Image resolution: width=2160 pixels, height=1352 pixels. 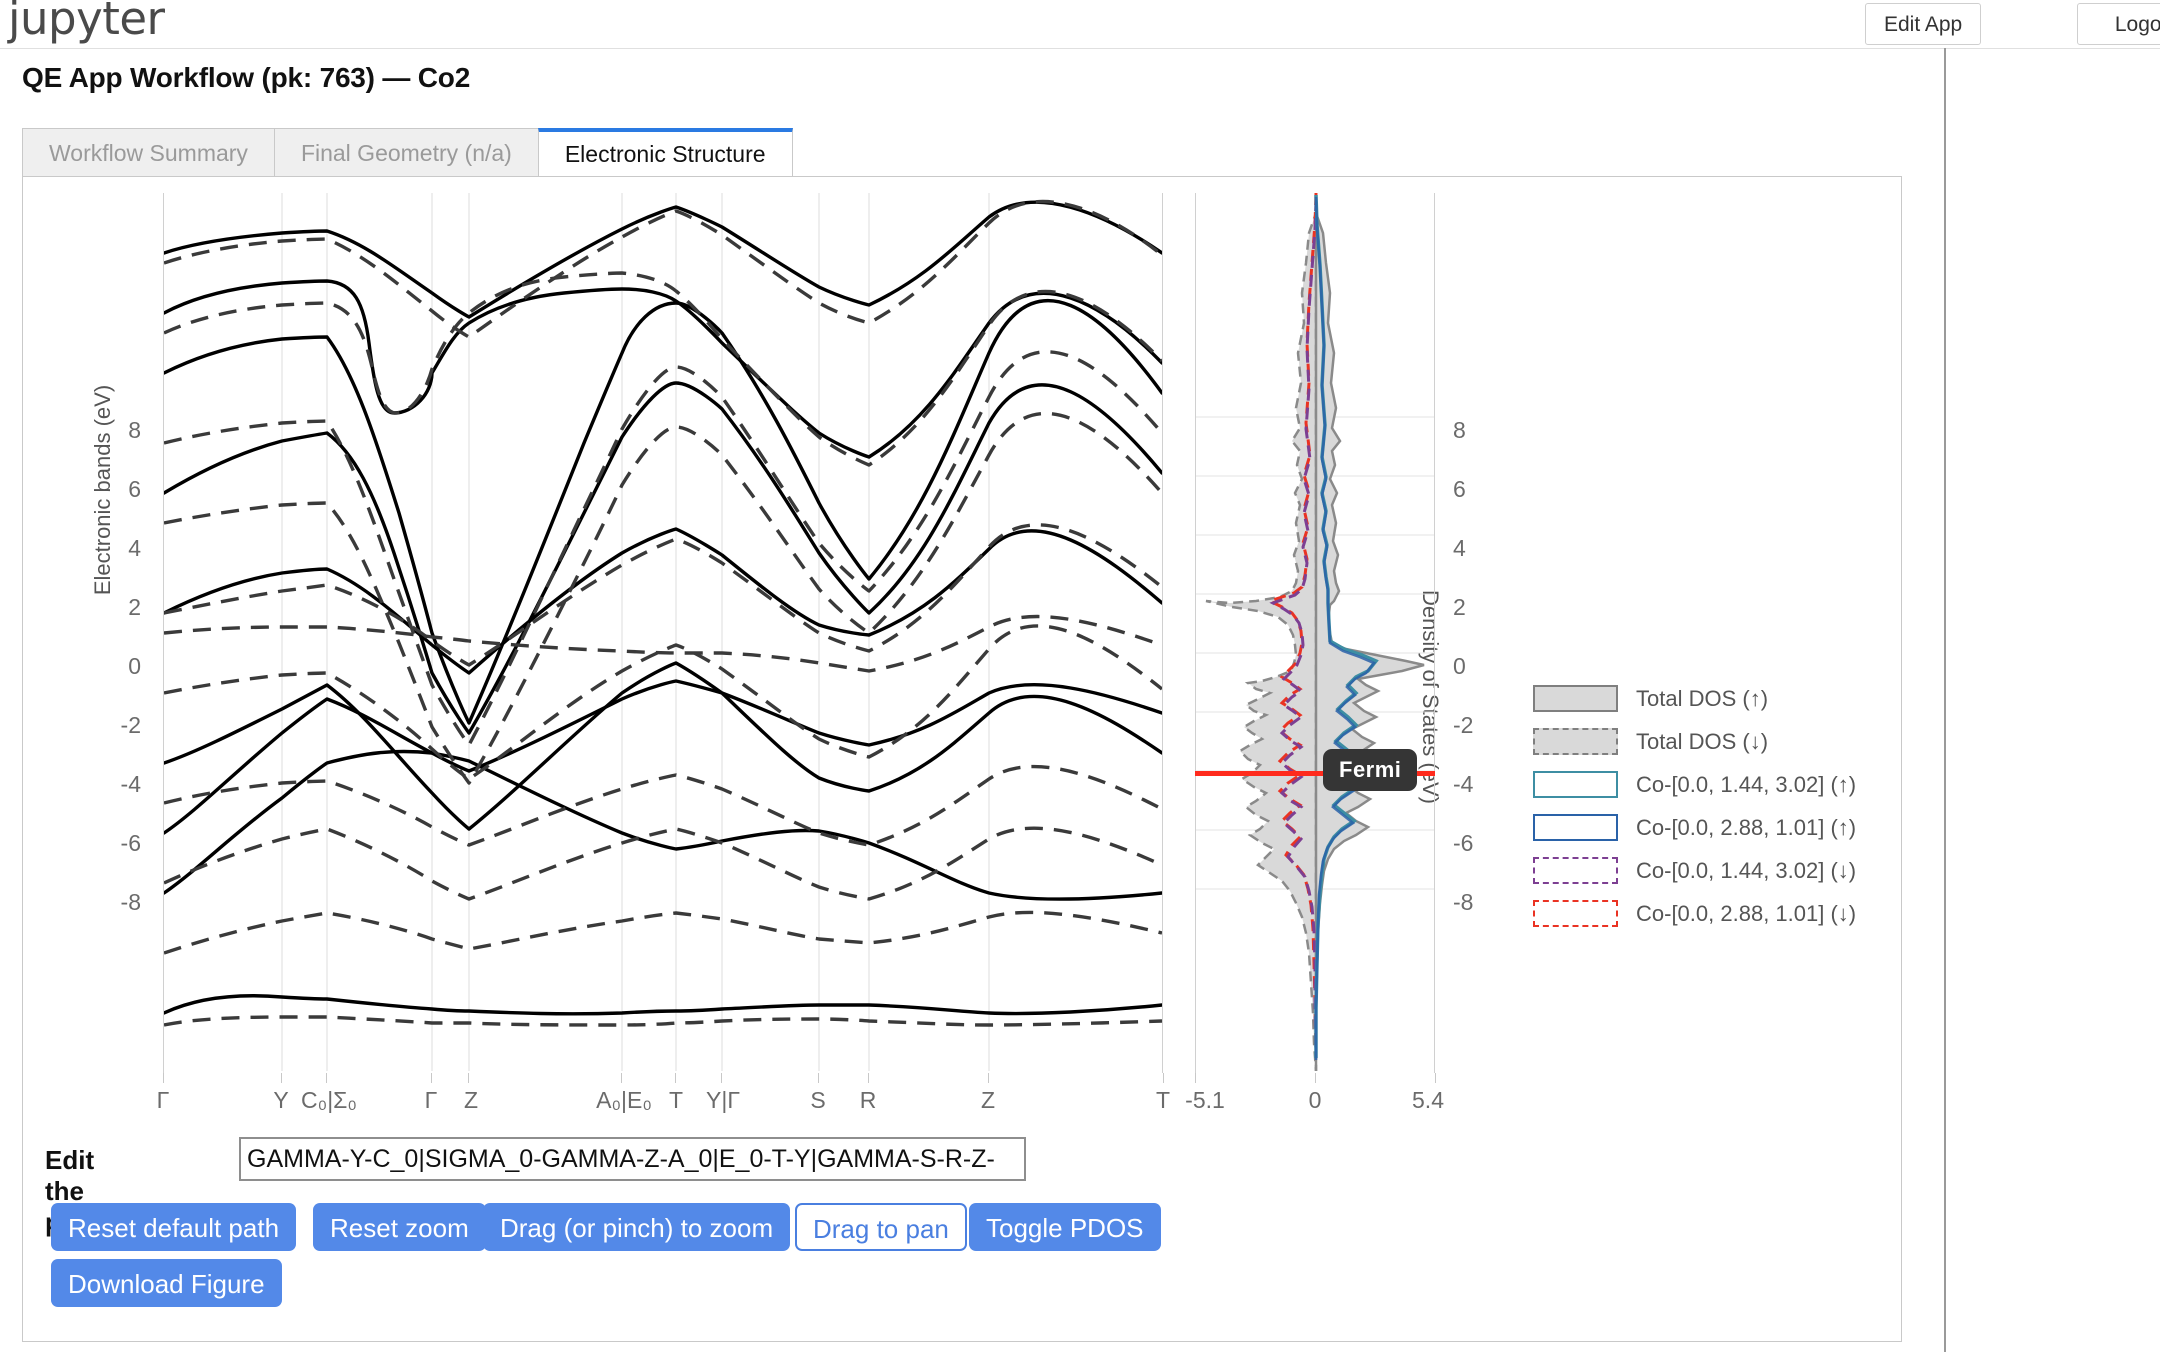 What do you see at coordinates (1702, 698) in the screenshot?
I see `legend-label: Total DOS (↑)` at bounding box center [1702, 698].